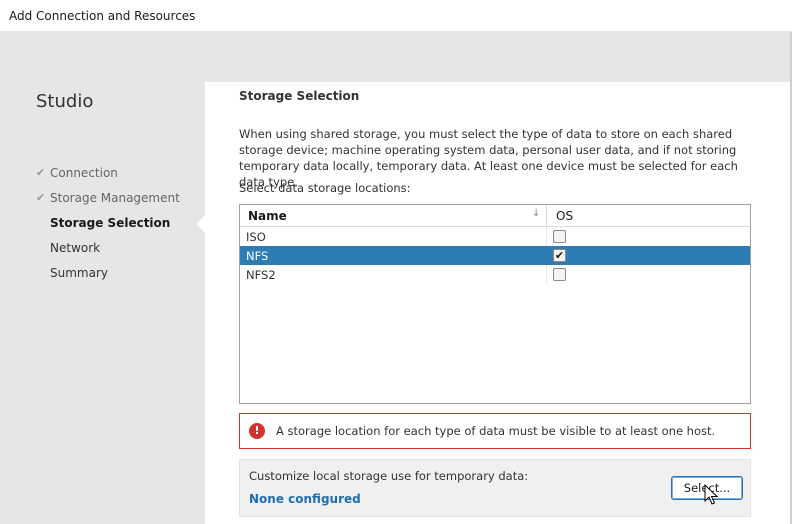 This screenshot has height=524, width=792. What do you see at coordinates (102, 16) in the screenshot?
I see `window-title: Add Connection and Resources` at bounding box center [102, 16].